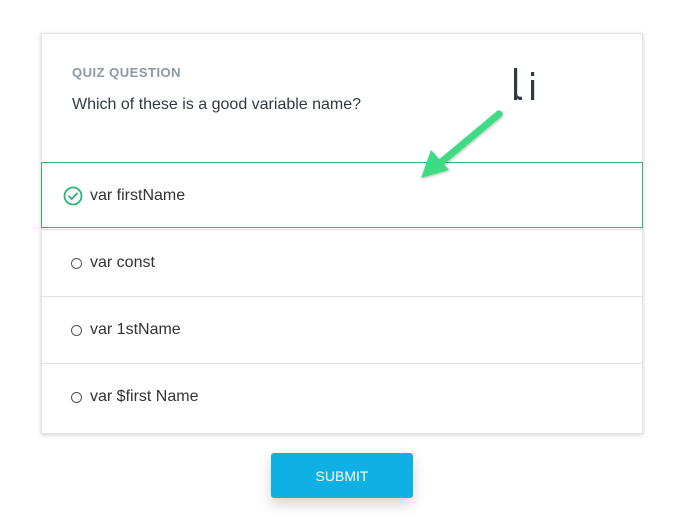 This screenshot has height=532, width=677. I want to click on question-text: Which of these is a good variable name?, so click(217, 104).